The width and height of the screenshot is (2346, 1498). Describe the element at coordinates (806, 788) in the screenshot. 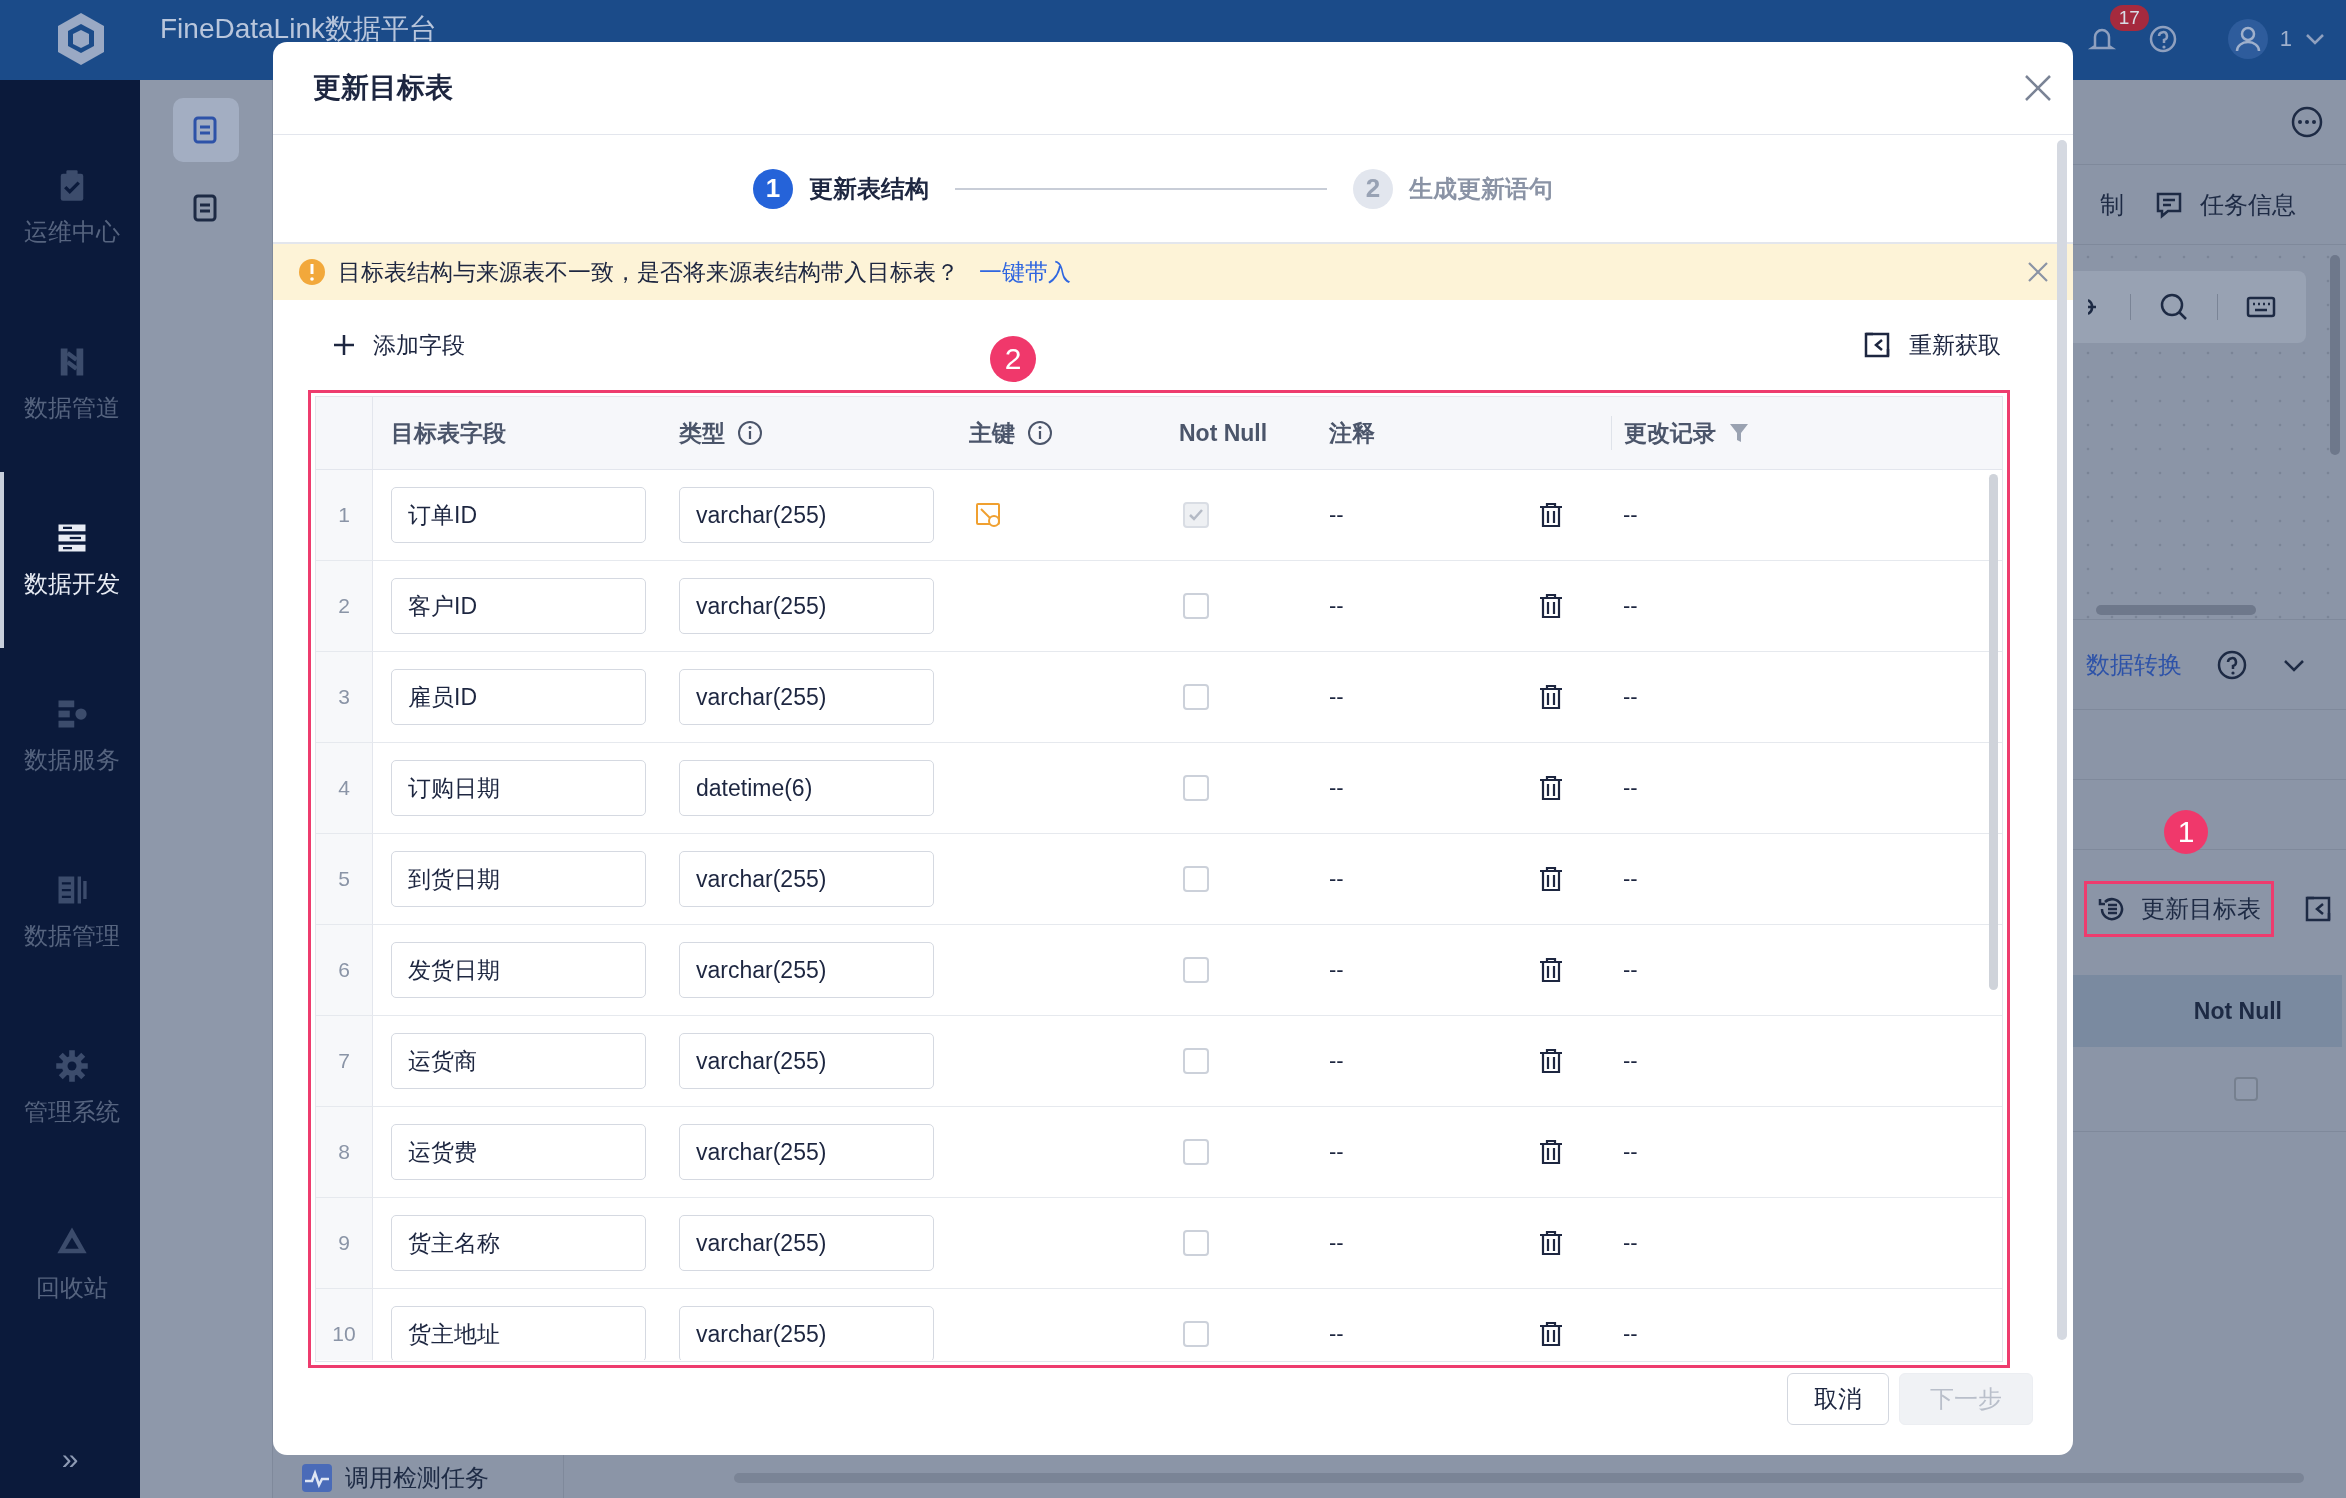

I see `type-input: datetime(6)` at that location.